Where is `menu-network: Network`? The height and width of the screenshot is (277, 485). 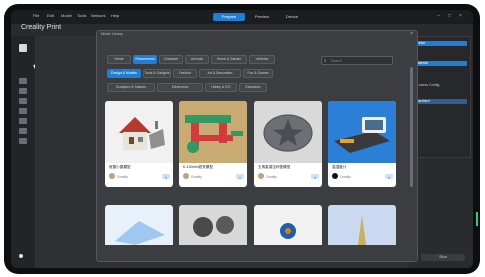
menu-network: Network is located at coordinates (98, 15).